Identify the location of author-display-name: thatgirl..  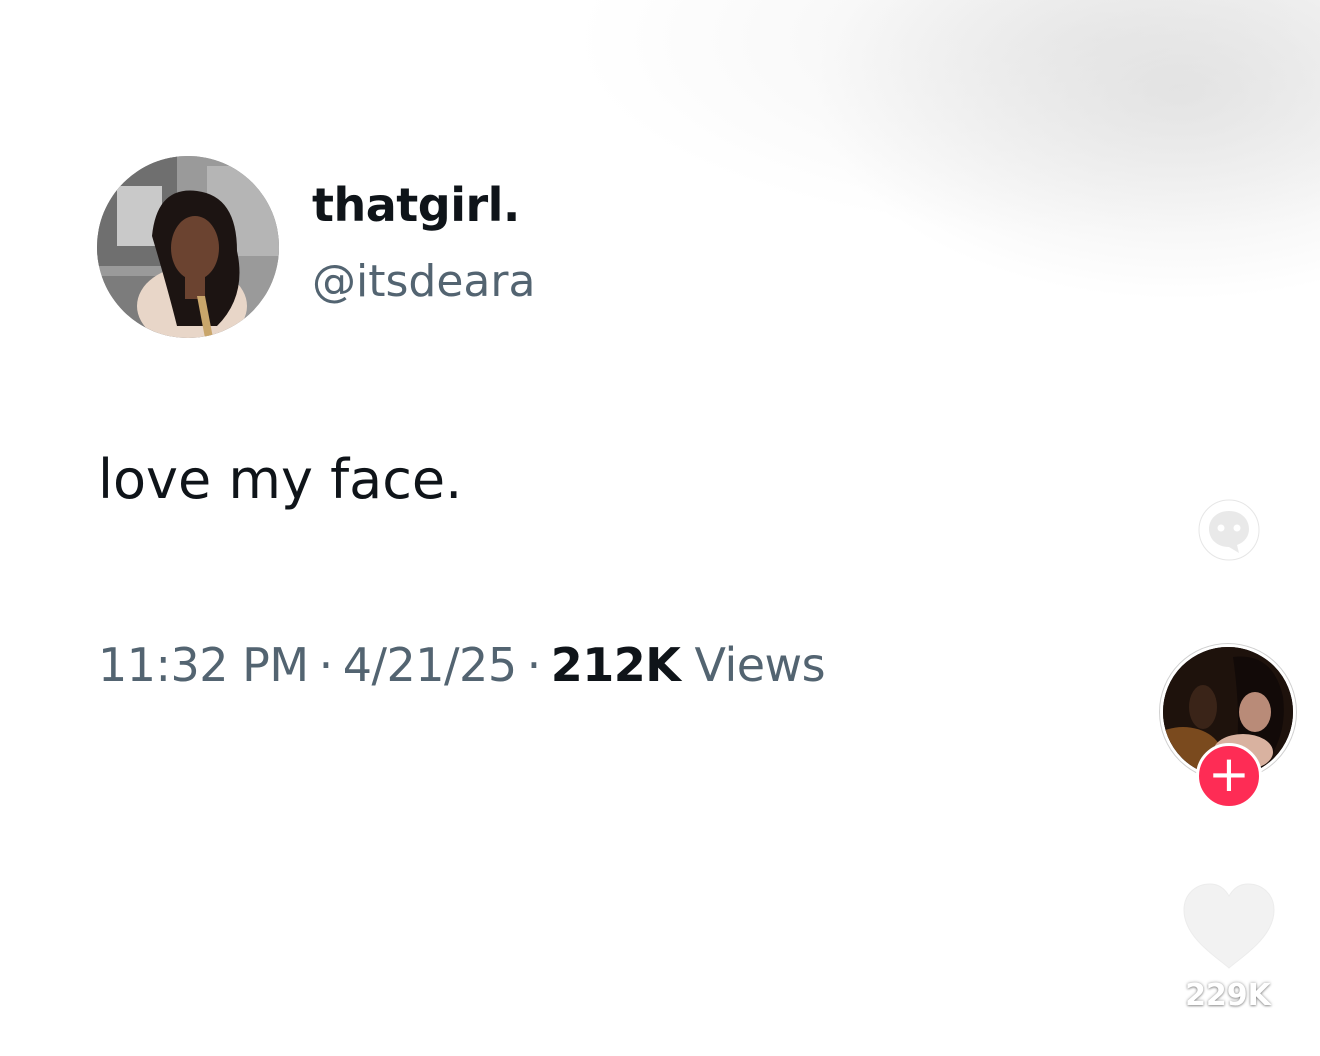
(416, 205).